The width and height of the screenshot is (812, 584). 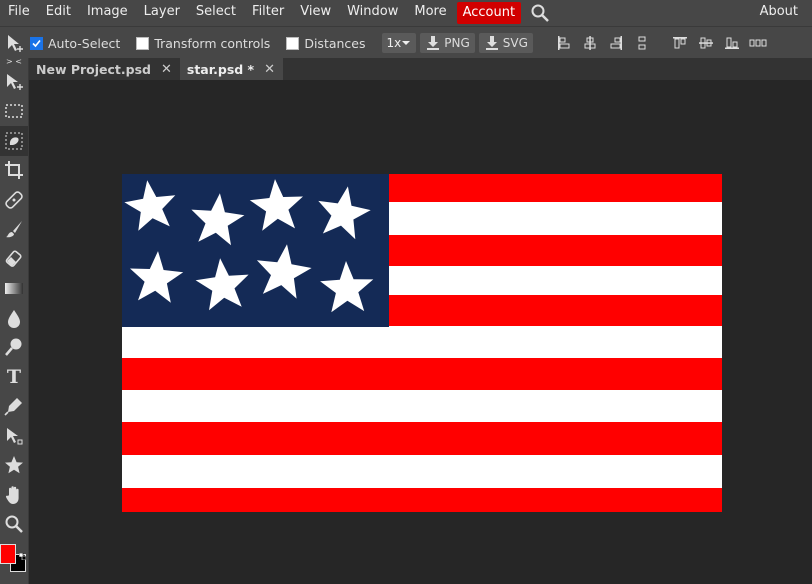 I want to click on menu-edit: Edit, so click(x=58, y=13).